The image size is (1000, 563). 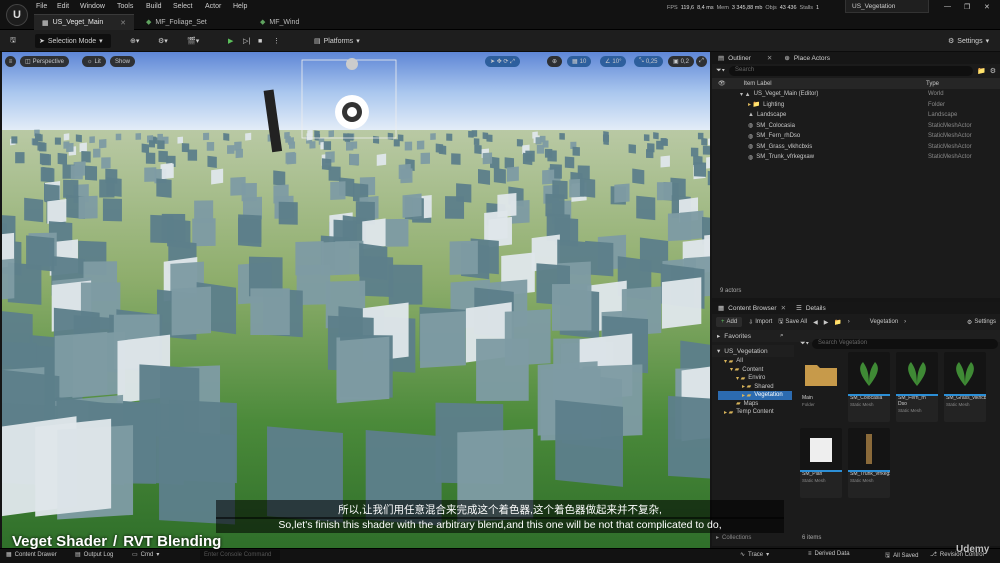 What do you see at coordinates (92, 6) in the screenshot?
I see `menu-window: Window` at bounding box center [92, 6].